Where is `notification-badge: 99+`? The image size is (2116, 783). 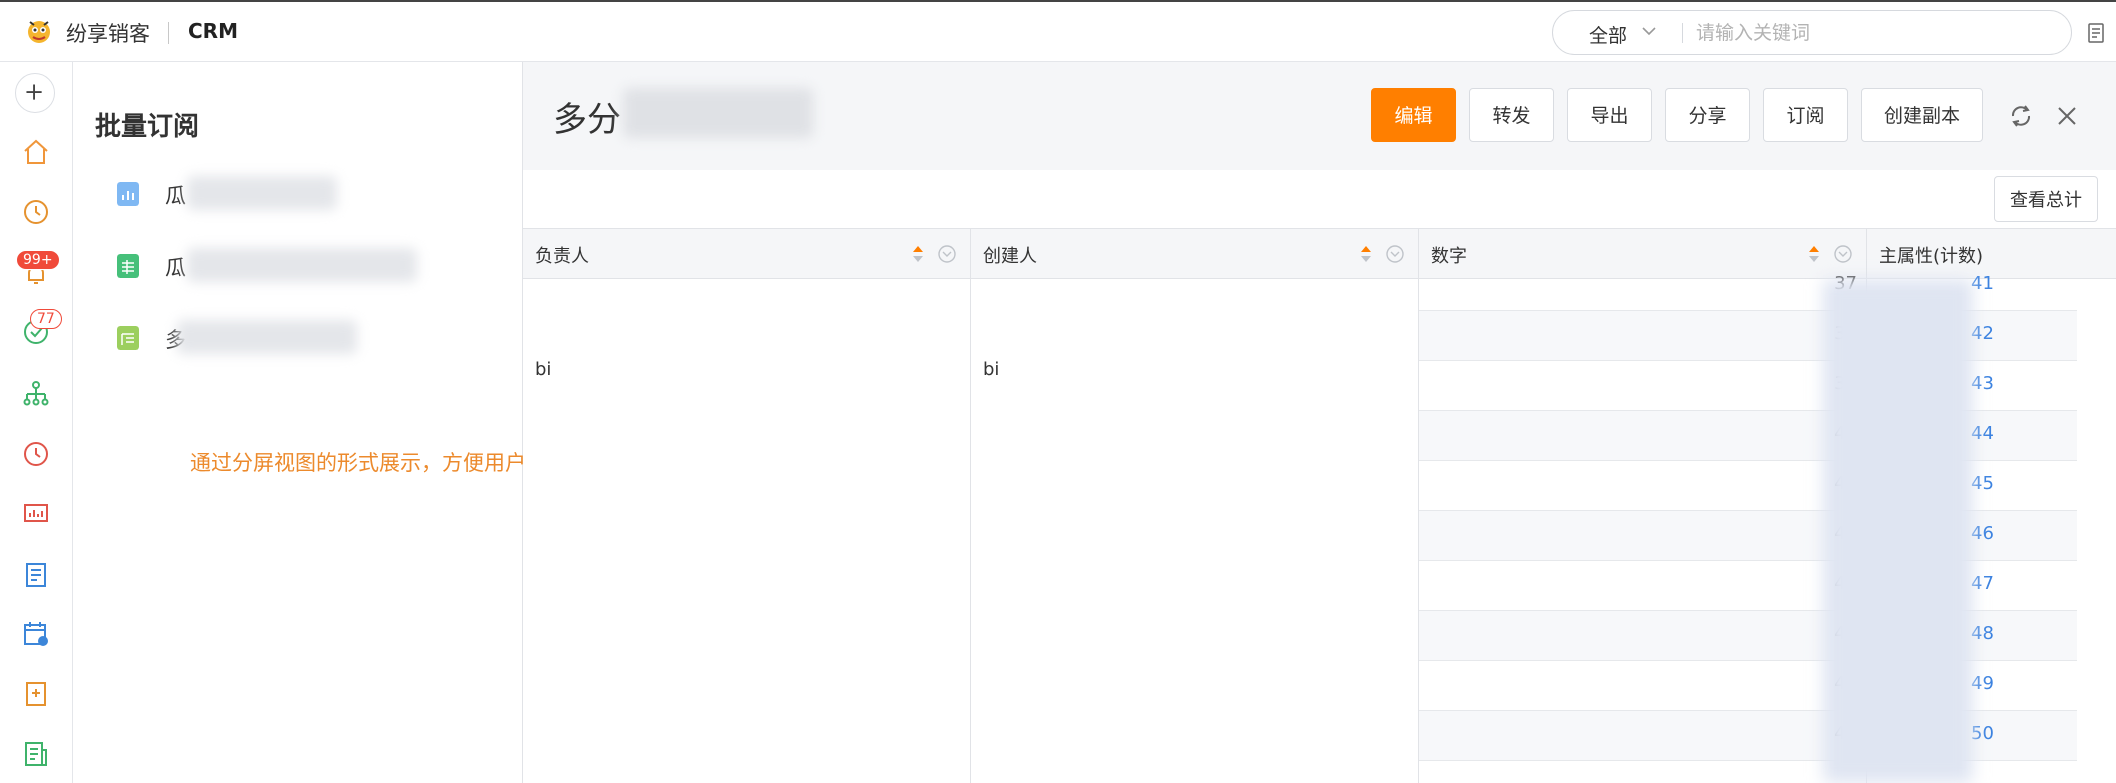 notification-badge: 99+ is located at coordinates (38, 260).